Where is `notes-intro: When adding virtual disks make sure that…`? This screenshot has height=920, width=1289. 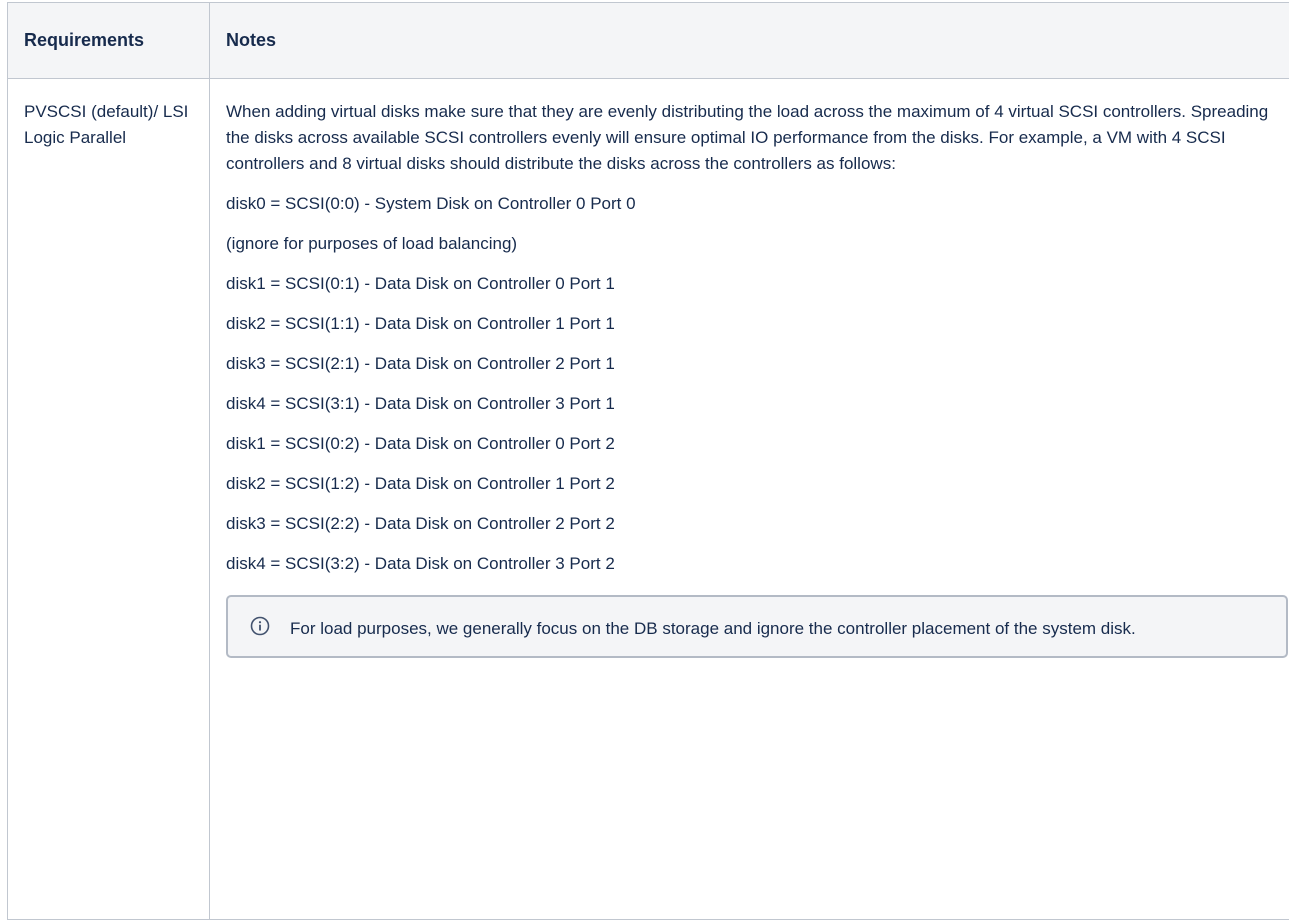
notes-intro: When adding virtual disks make sure that… is located at coordinates (753, 138).